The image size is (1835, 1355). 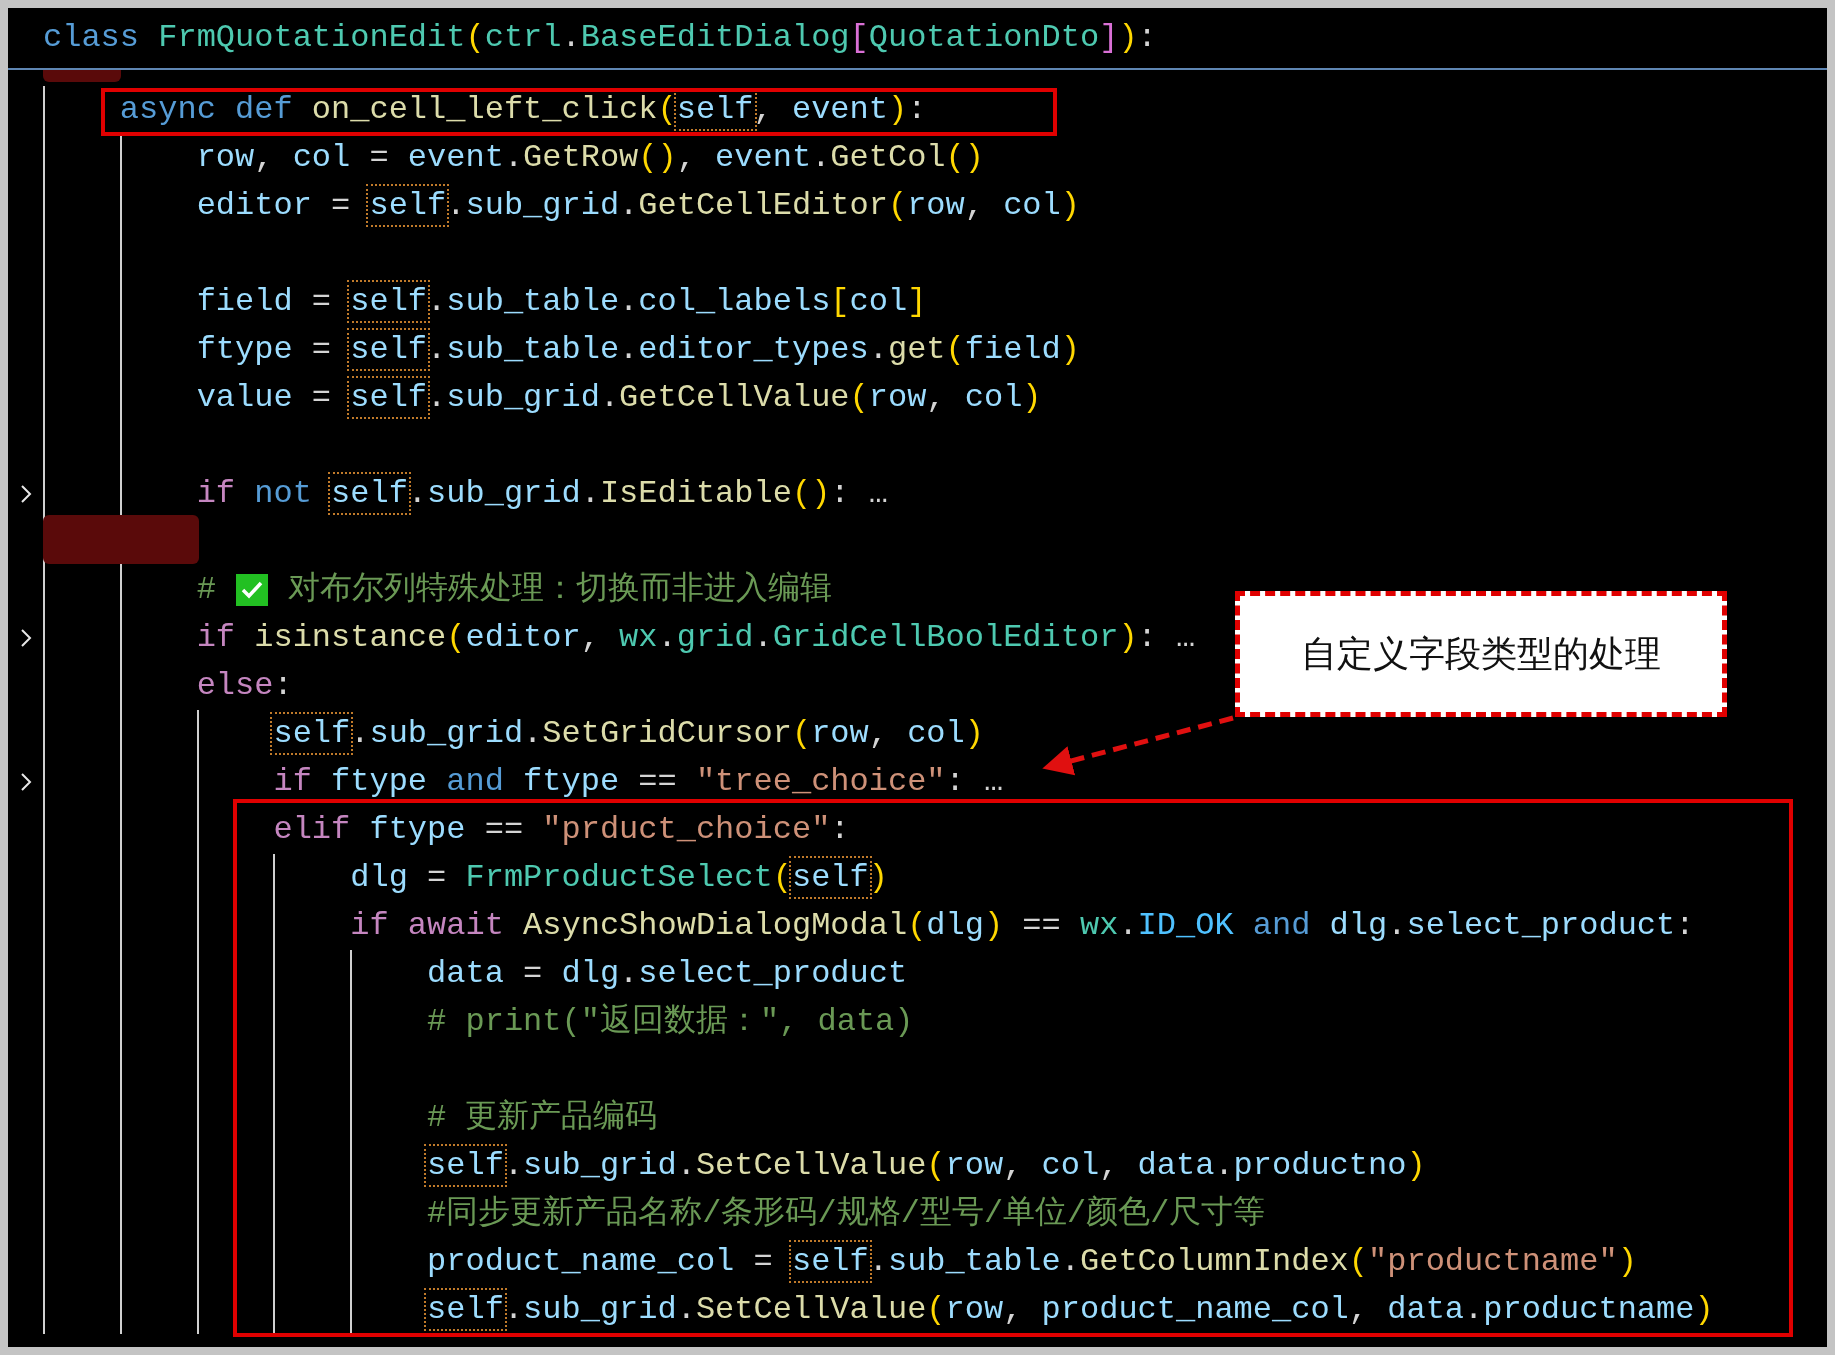 I want to click on code-line: ftype = self.sub_table.editor_types.get(field), so click(x=638, y=350).